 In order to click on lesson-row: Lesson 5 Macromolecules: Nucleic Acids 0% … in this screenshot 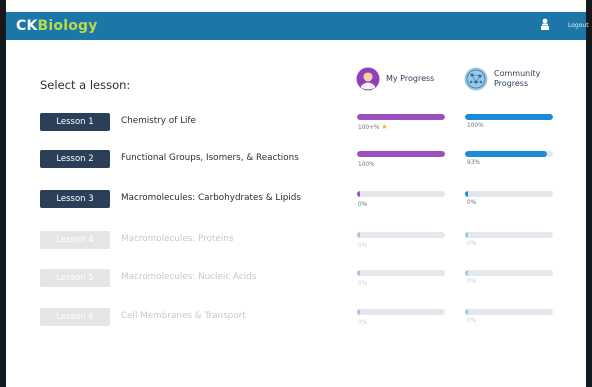, I will do `click(296, 278)`.